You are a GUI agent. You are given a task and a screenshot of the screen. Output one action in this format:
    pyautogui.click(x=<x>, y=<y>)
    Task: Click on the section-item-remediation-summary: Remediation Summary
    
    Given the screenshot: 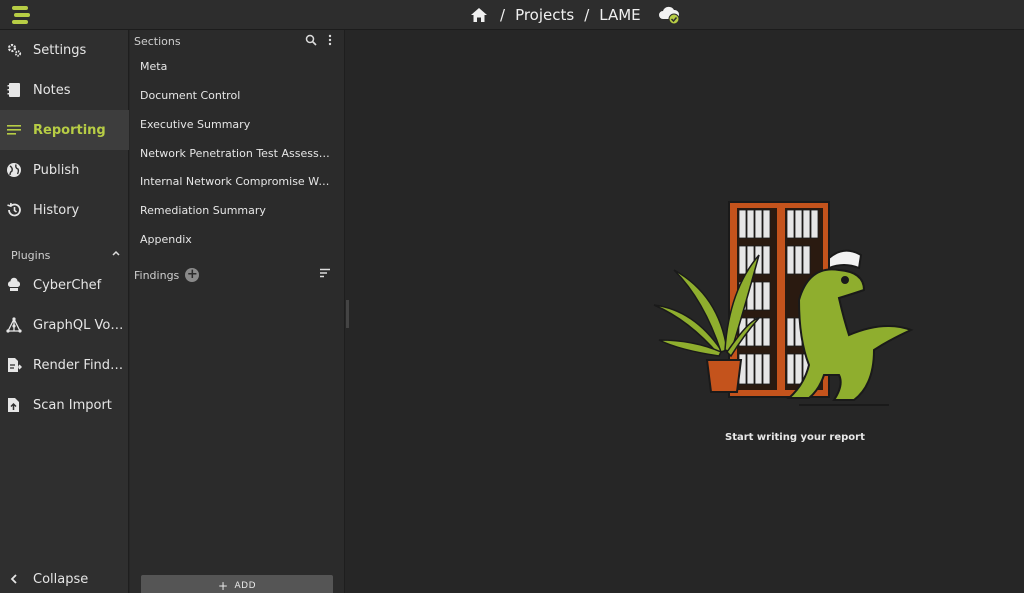 What is the action you would take?
    pyautogui.click(x=237, y=211)
    